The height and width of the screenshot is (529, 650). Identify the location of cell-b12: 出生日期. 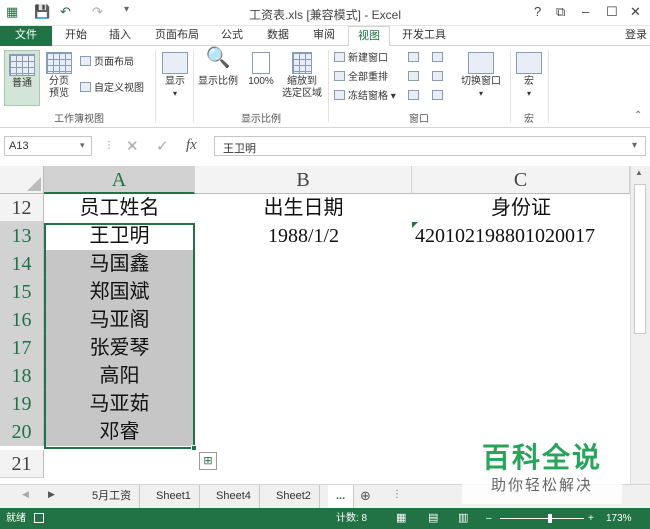
(303, 208).